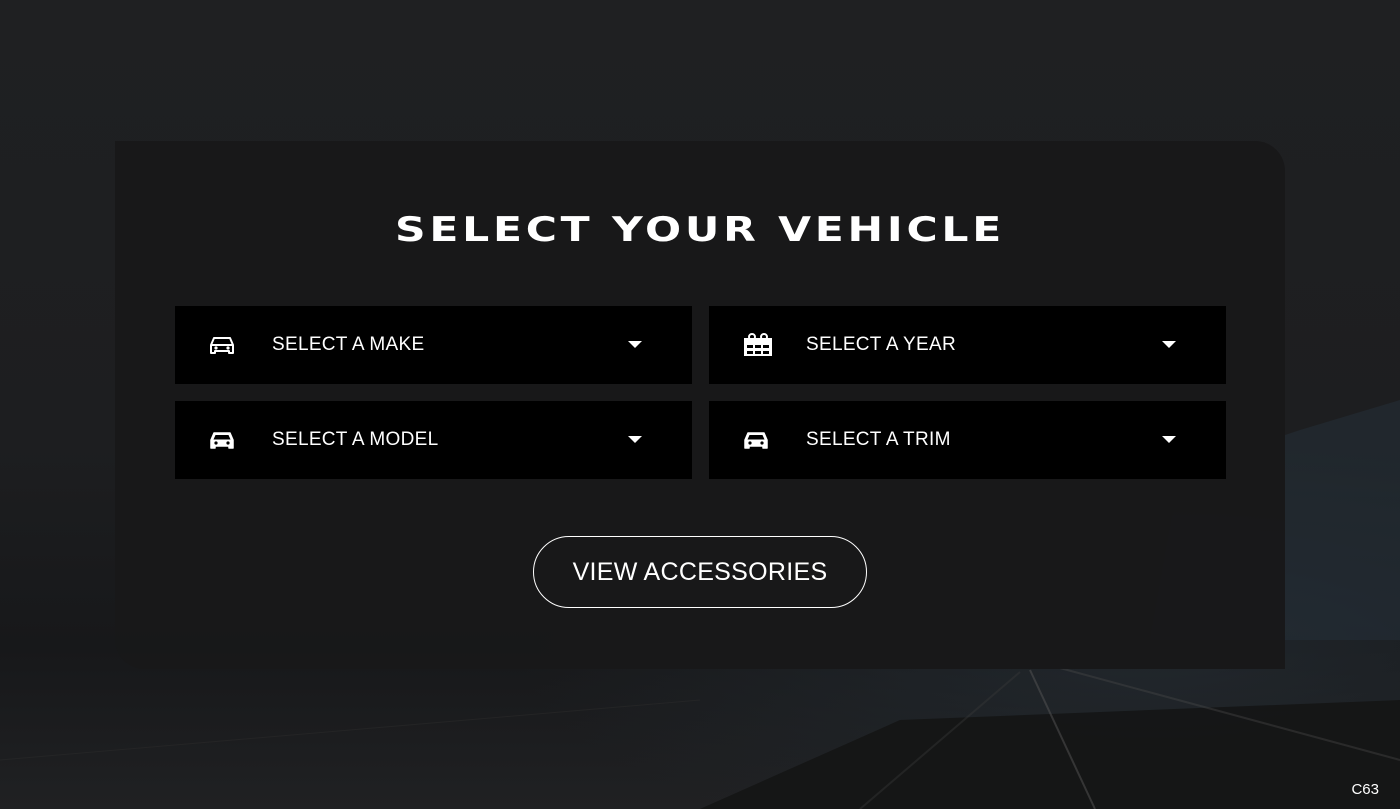  Describe the element at coordinates (967, 440) in the screenshot. I see `trim-select: SELECT A TRIM` at that location.